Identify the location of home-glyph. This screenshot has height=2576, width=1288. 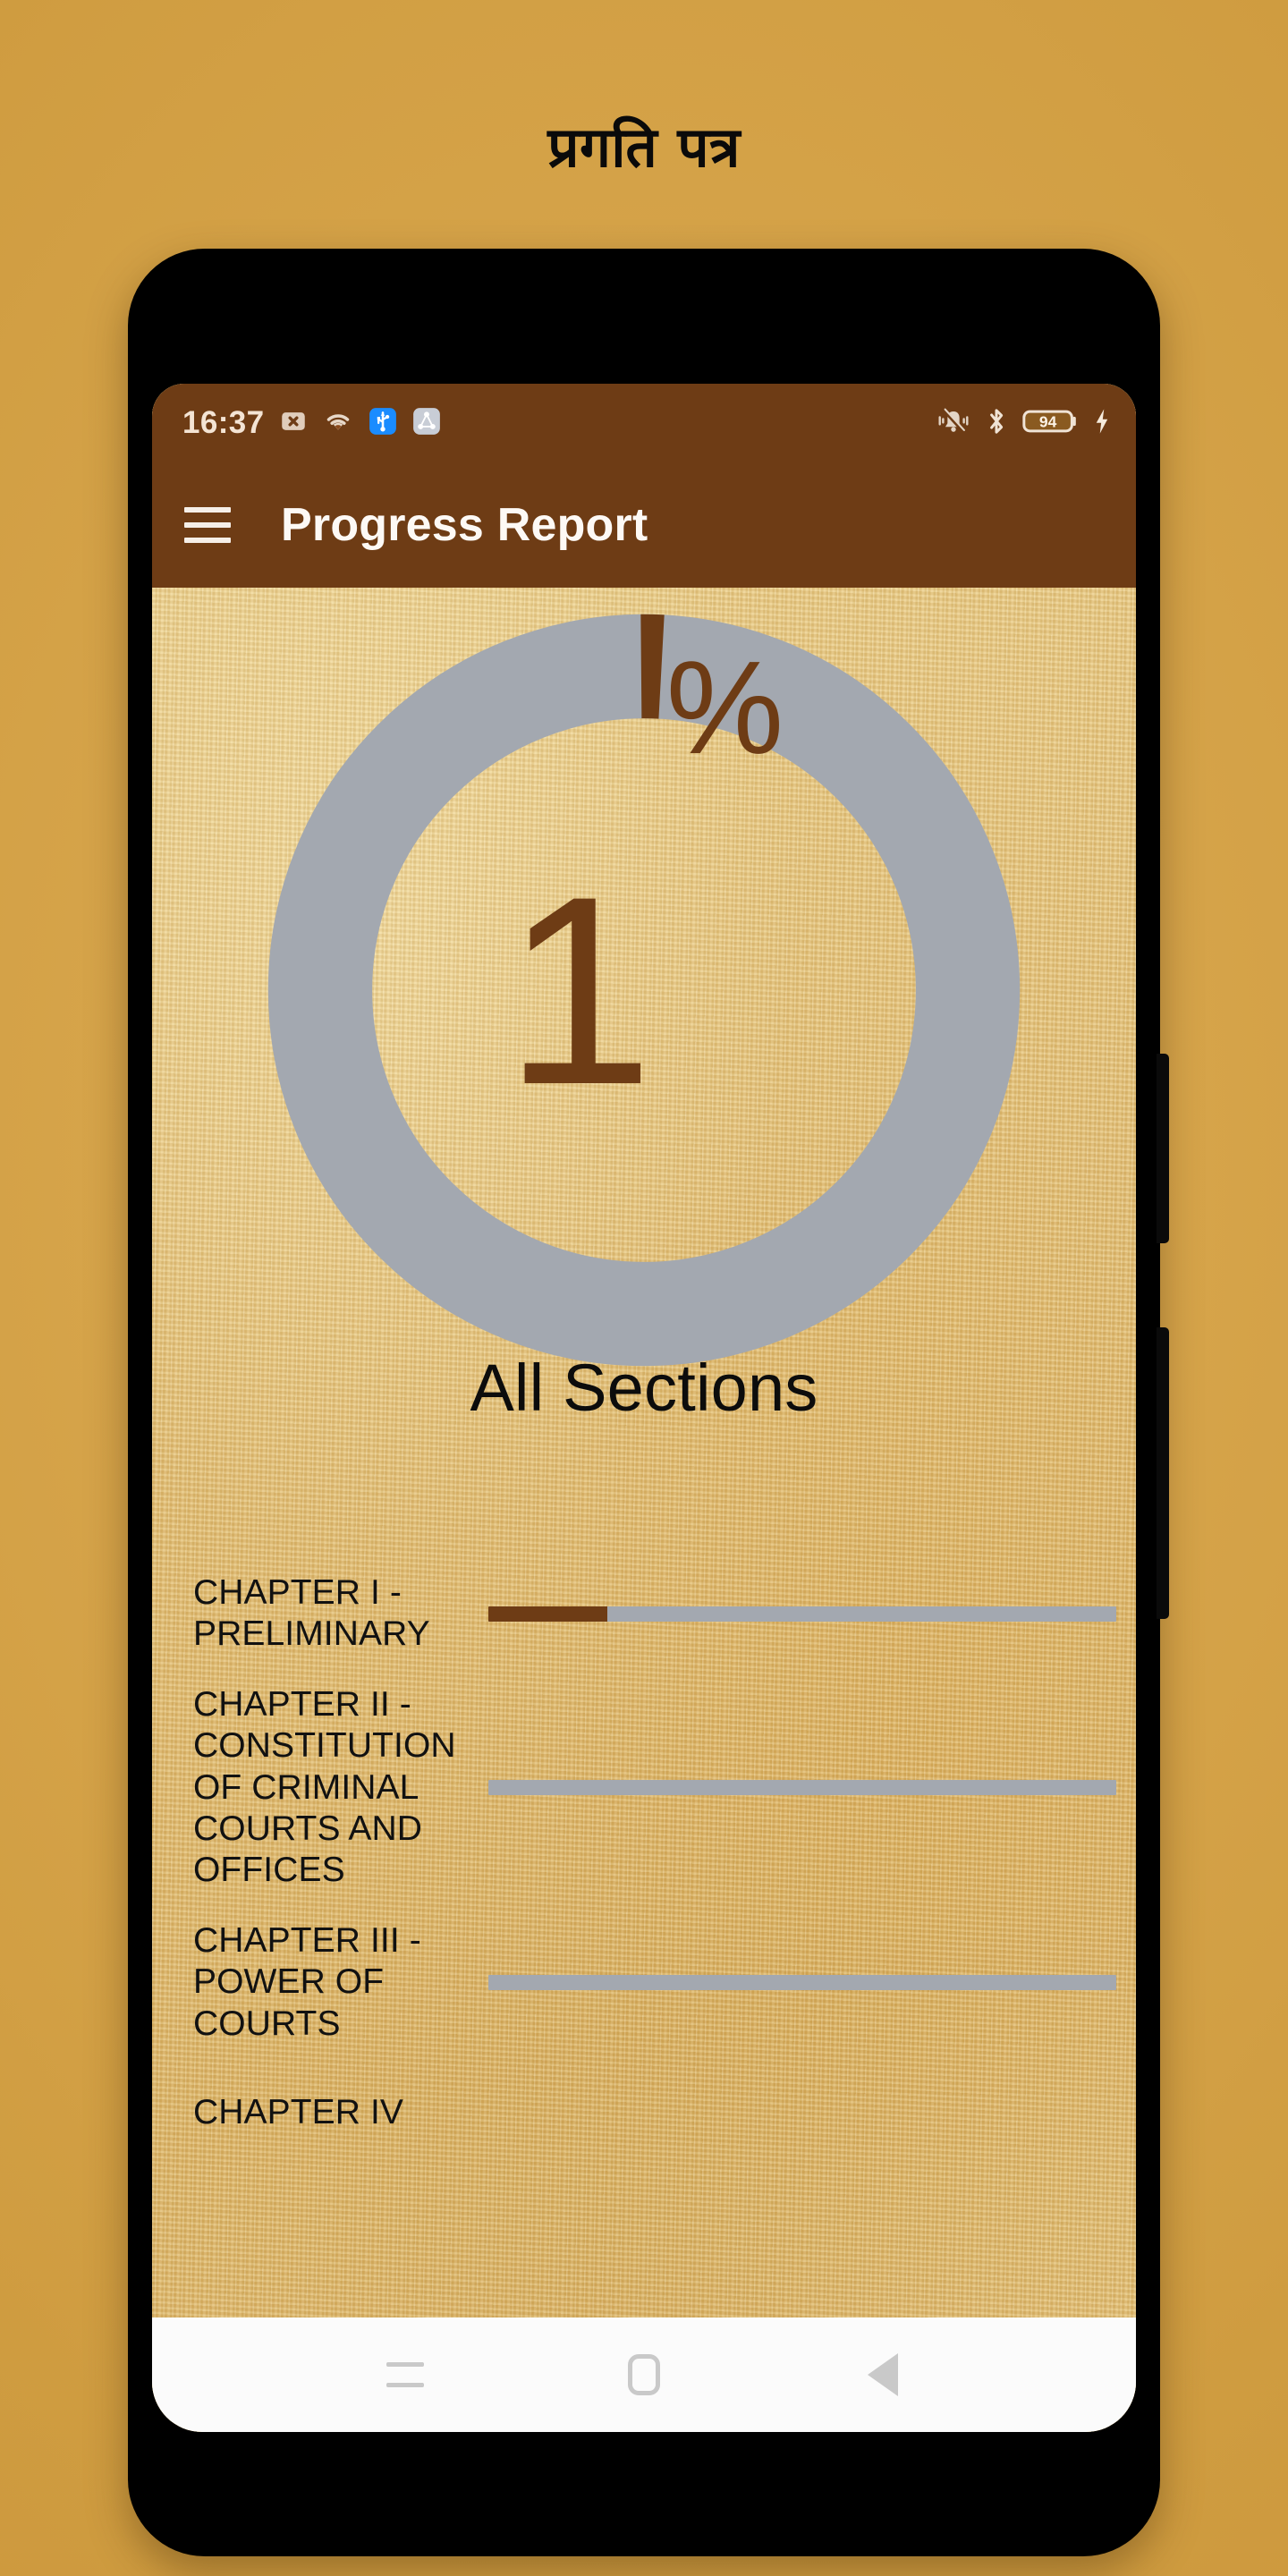
(643, 2374).